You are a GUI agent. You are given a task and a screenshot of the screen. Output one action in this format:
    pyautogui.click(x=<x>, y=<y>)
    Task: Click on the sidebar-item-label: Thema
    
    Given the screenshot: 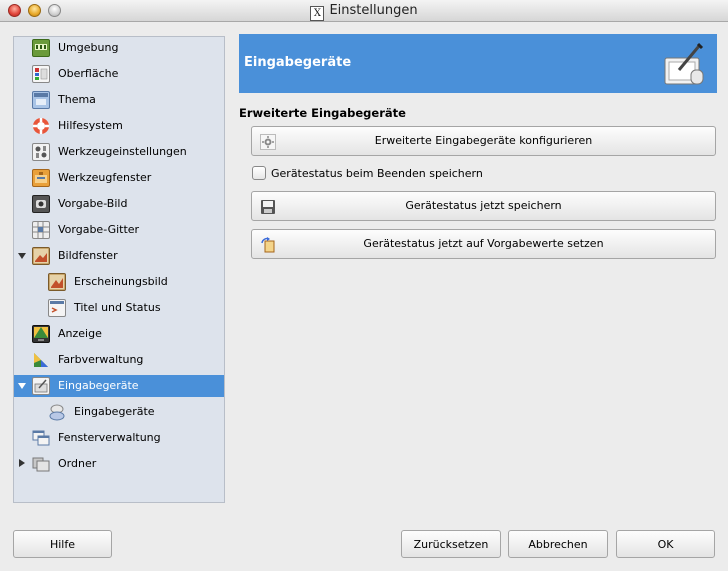 What is the action you would take?
    pyautogui.click(x=77, y=99)
    